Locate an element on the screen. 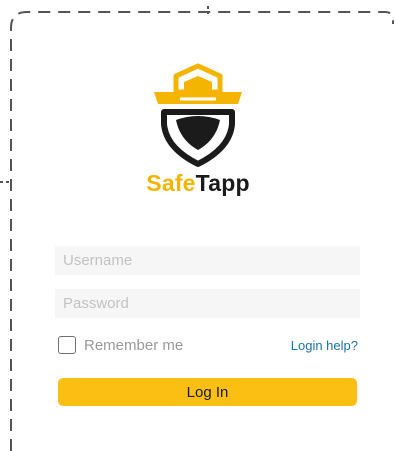  remember-me-checkbox is located at coordinates (67, 345).